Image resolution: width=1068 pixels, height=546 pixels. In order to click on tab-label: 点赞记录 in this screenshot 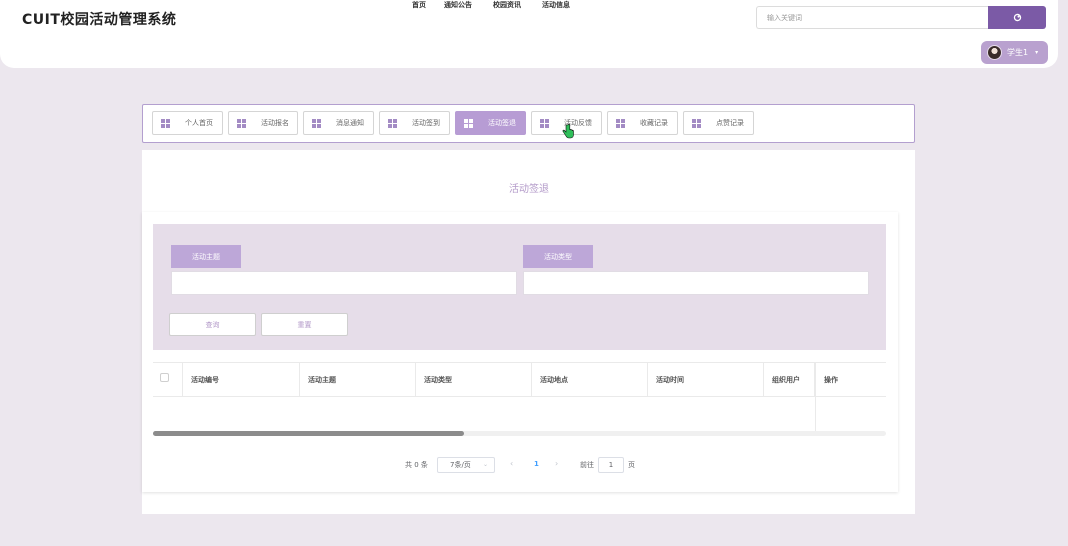, I will do `click(730, 123)`.